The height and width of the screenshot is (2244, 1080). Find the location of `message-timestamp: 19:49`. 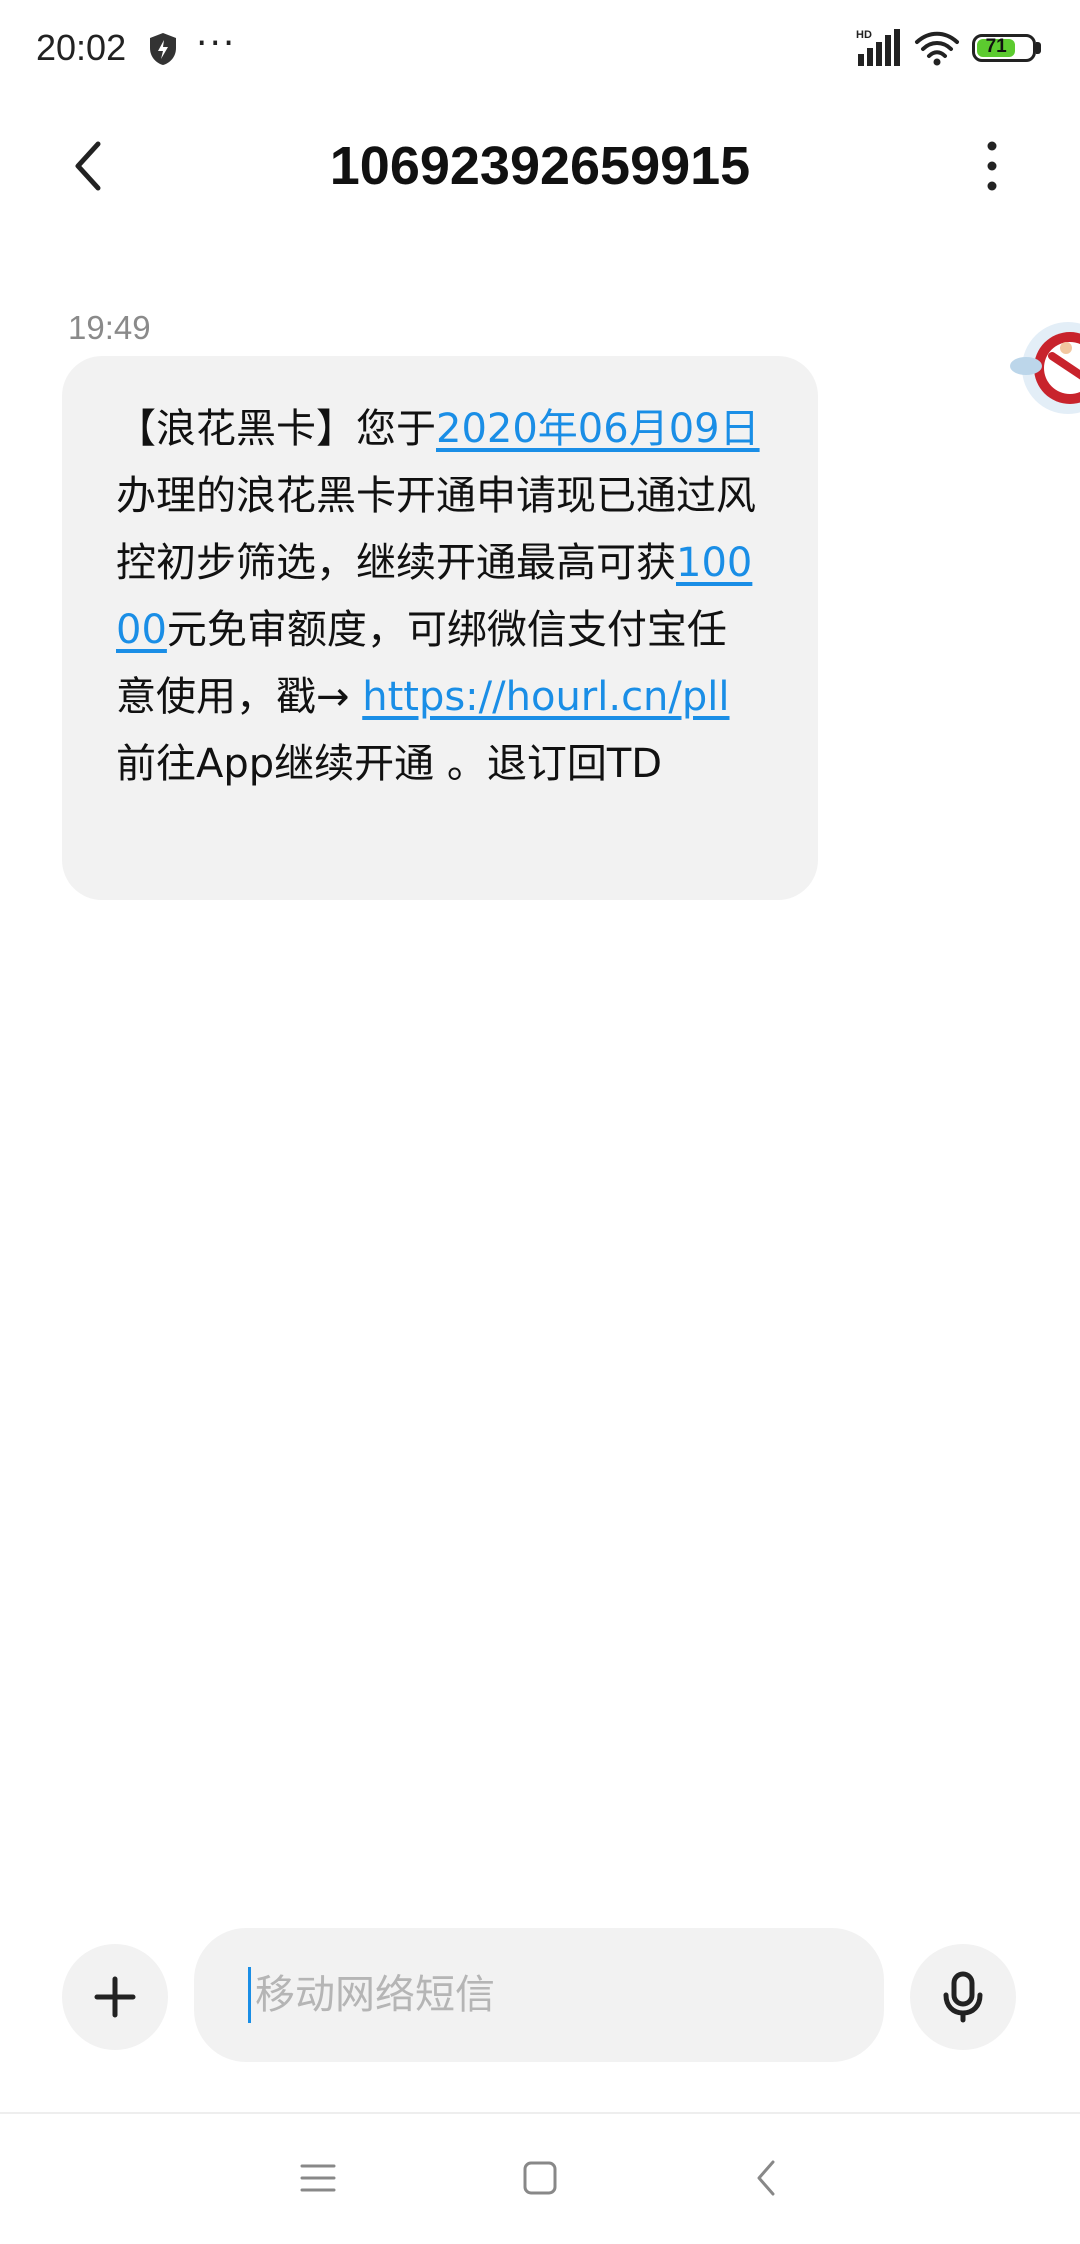

message-timestamp: 19:49 is located at coordinates (109, 327).